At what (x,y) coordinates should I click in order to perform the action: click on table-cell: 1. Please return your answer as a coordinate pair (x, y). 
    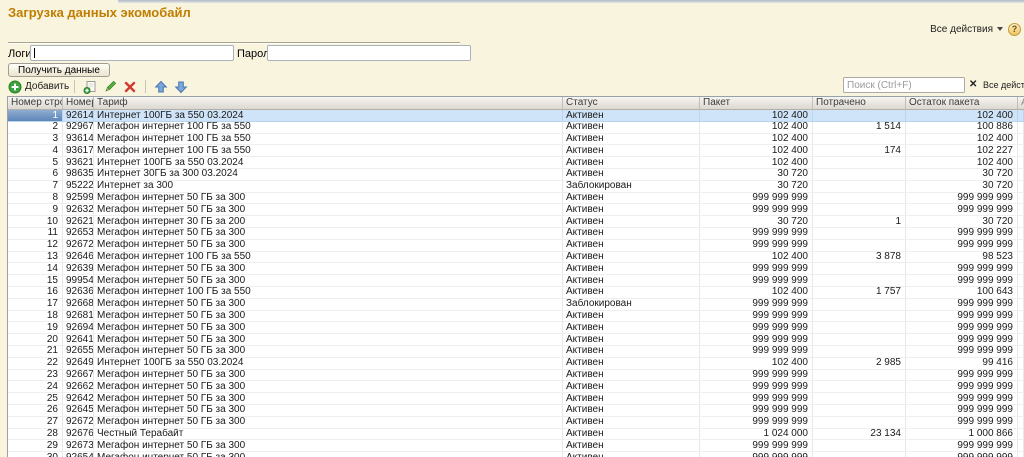
    Looking at the image, I should click on (35, 115).